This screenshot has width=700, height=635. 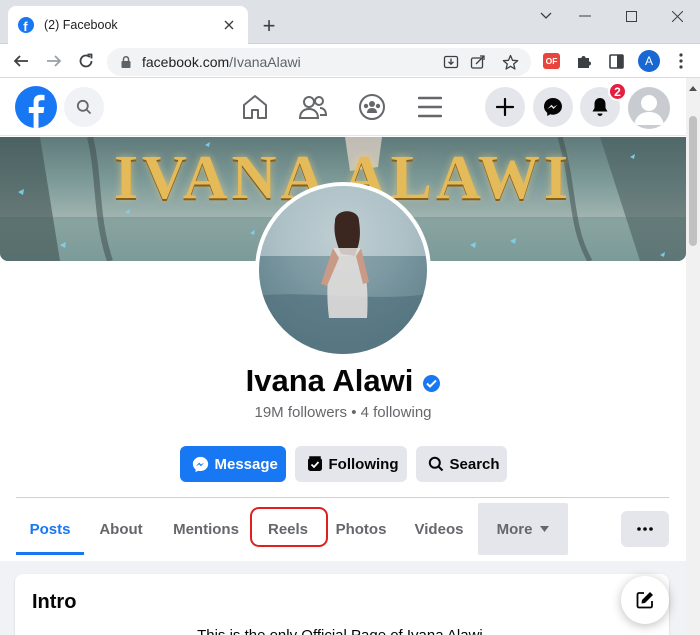 I want to click on new-tab-button: +, so click(x=269, y=26).